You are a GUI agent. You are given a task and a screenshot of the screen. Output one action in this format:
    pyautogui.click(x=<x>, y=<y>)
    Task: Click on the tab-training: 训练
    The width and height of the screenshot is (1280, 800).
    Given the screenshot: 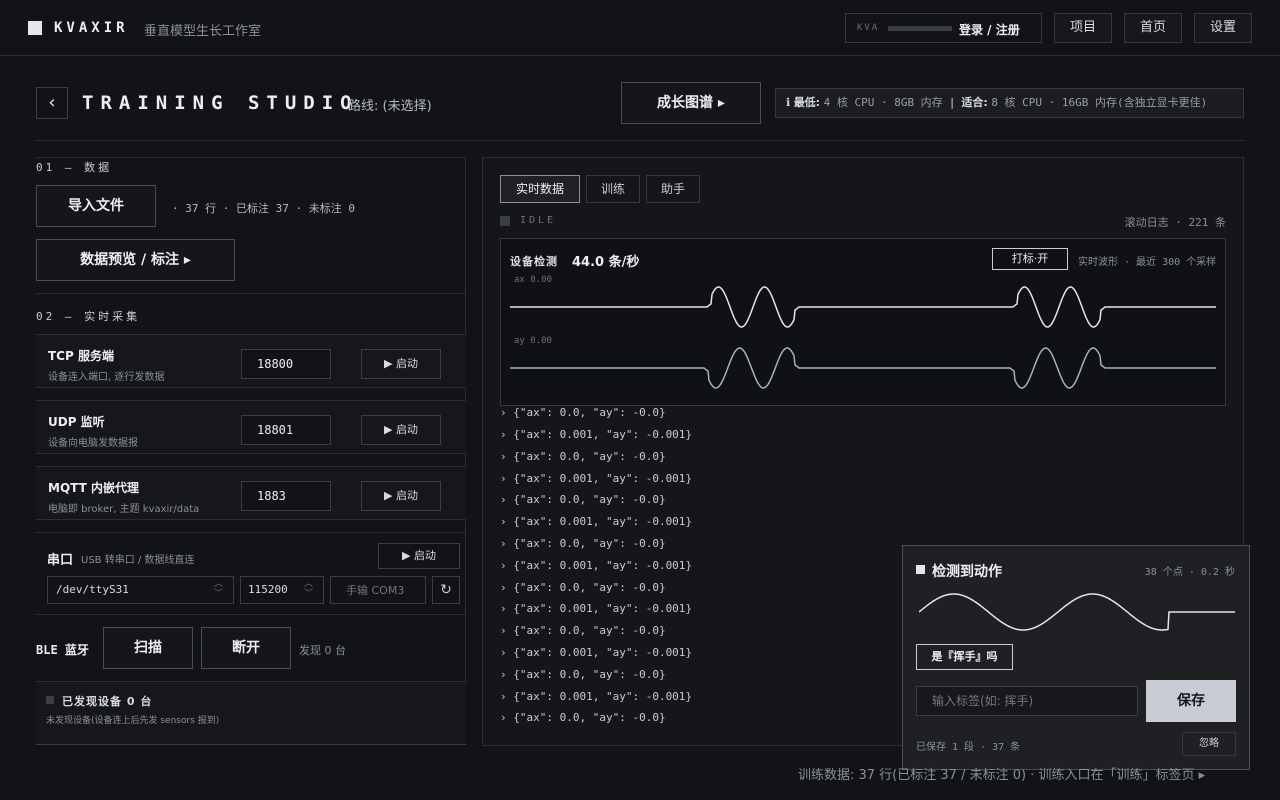 What is the action you would take?
    pyautogui.click(x=613, y=189)
    